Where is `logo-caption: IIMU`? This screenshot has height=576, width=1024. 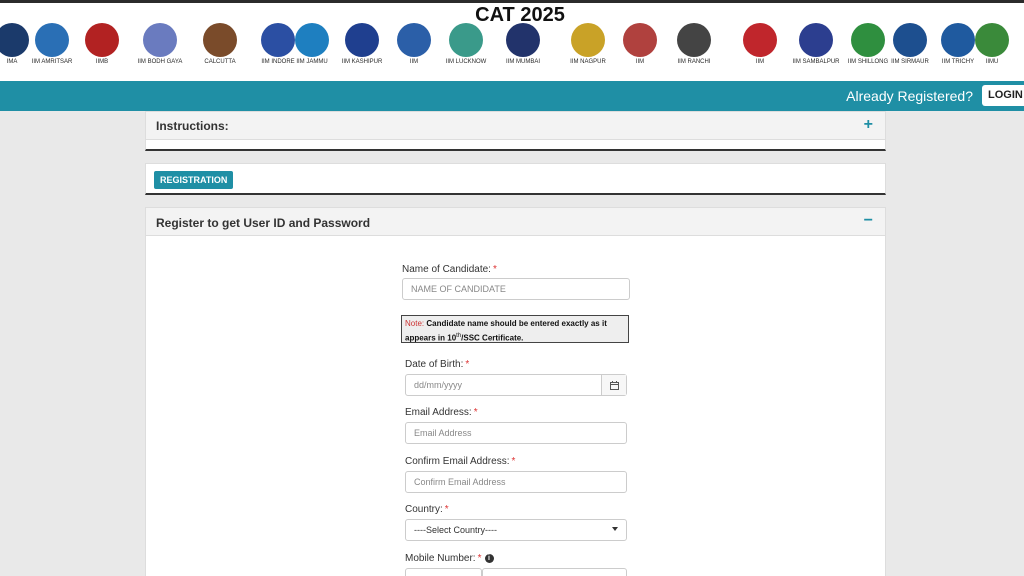 logo-caption: IIMU is located at coordinates (992, 62).